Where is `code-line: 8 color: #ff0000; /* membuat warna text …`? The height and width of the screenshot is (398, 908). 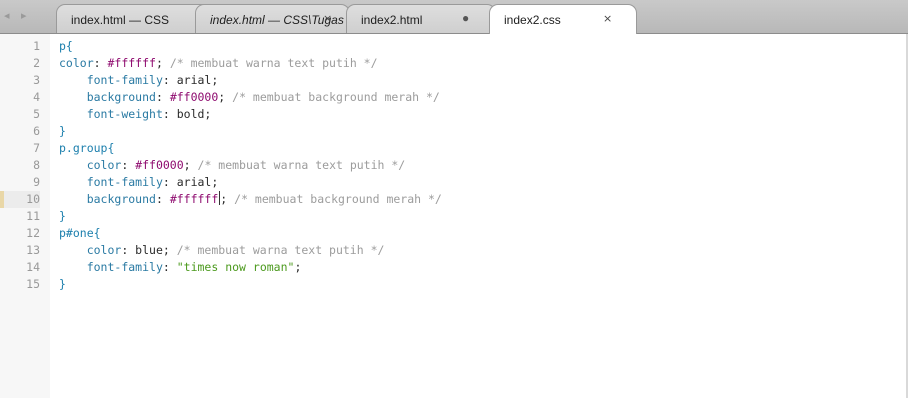
code-line: 8 color: #ff0000; /* membuat warna text … is located at coordinates (454, 165).